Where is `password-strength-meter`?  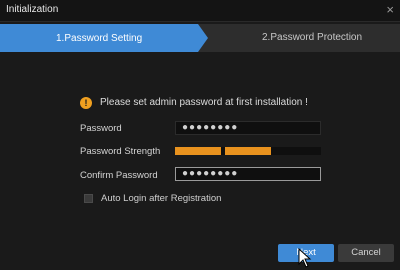 password-strength-meter is located at coordinates (248, 151).